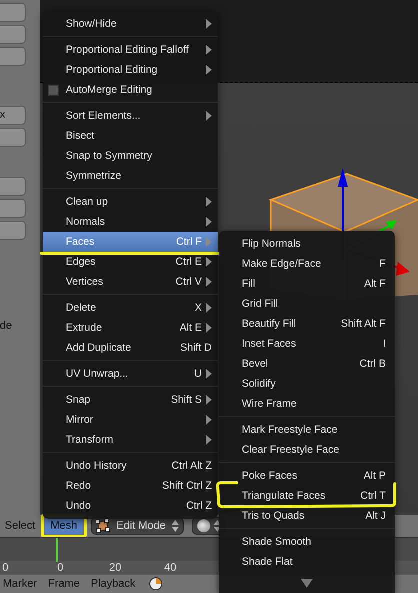  What do you see at coordinates (176, 526) in the screenshot?
I see `up-down-arrows-icon` at bounding box center [176, 526].